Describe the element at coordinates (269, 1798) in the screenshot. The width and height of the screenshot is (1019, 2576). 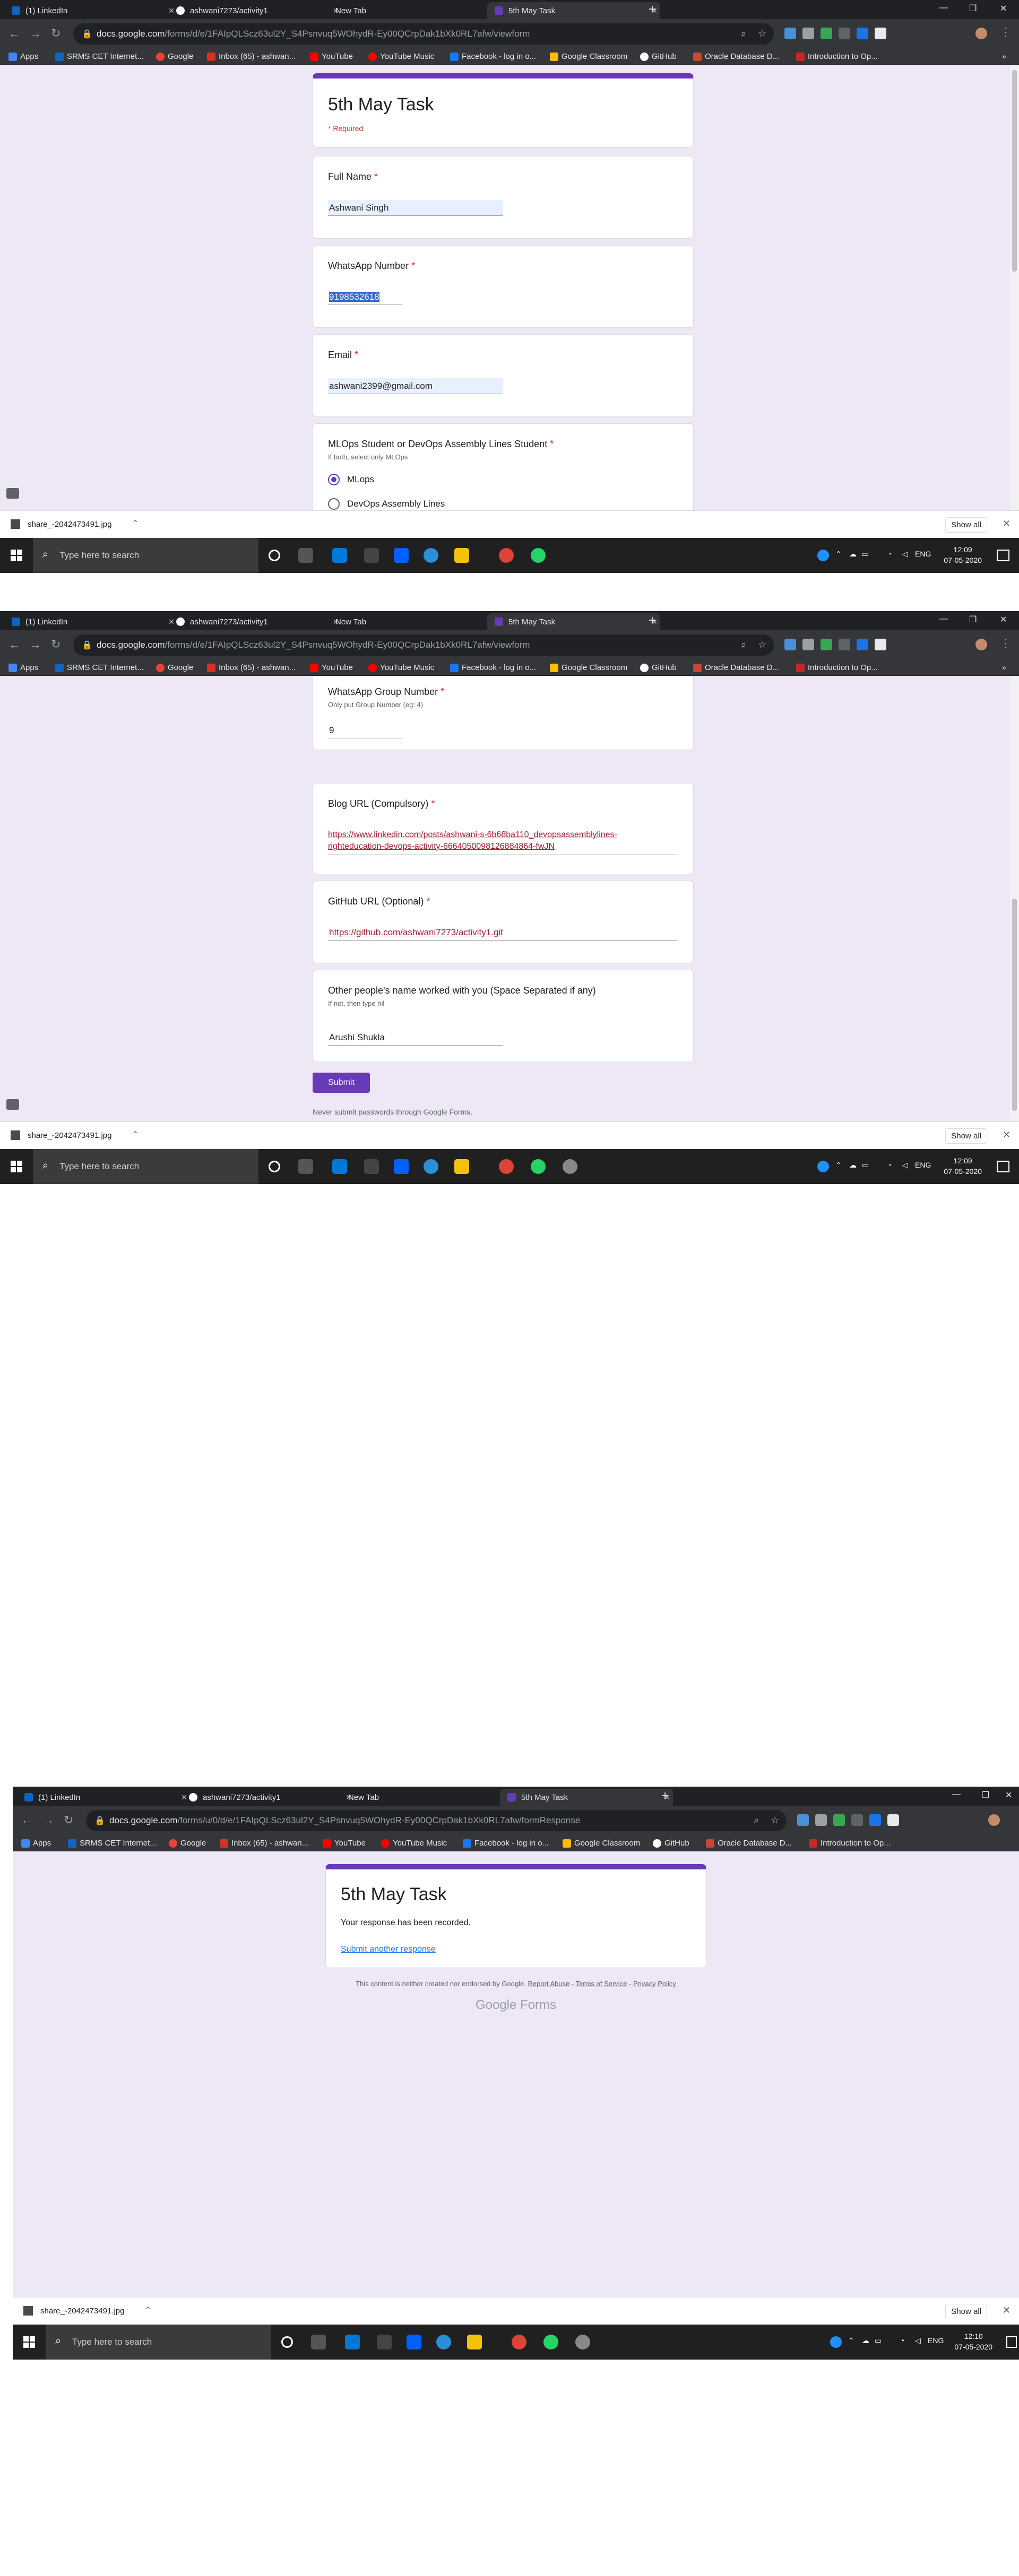
I see `tab-github: ashwani7273/activity1 ✕` at that location.